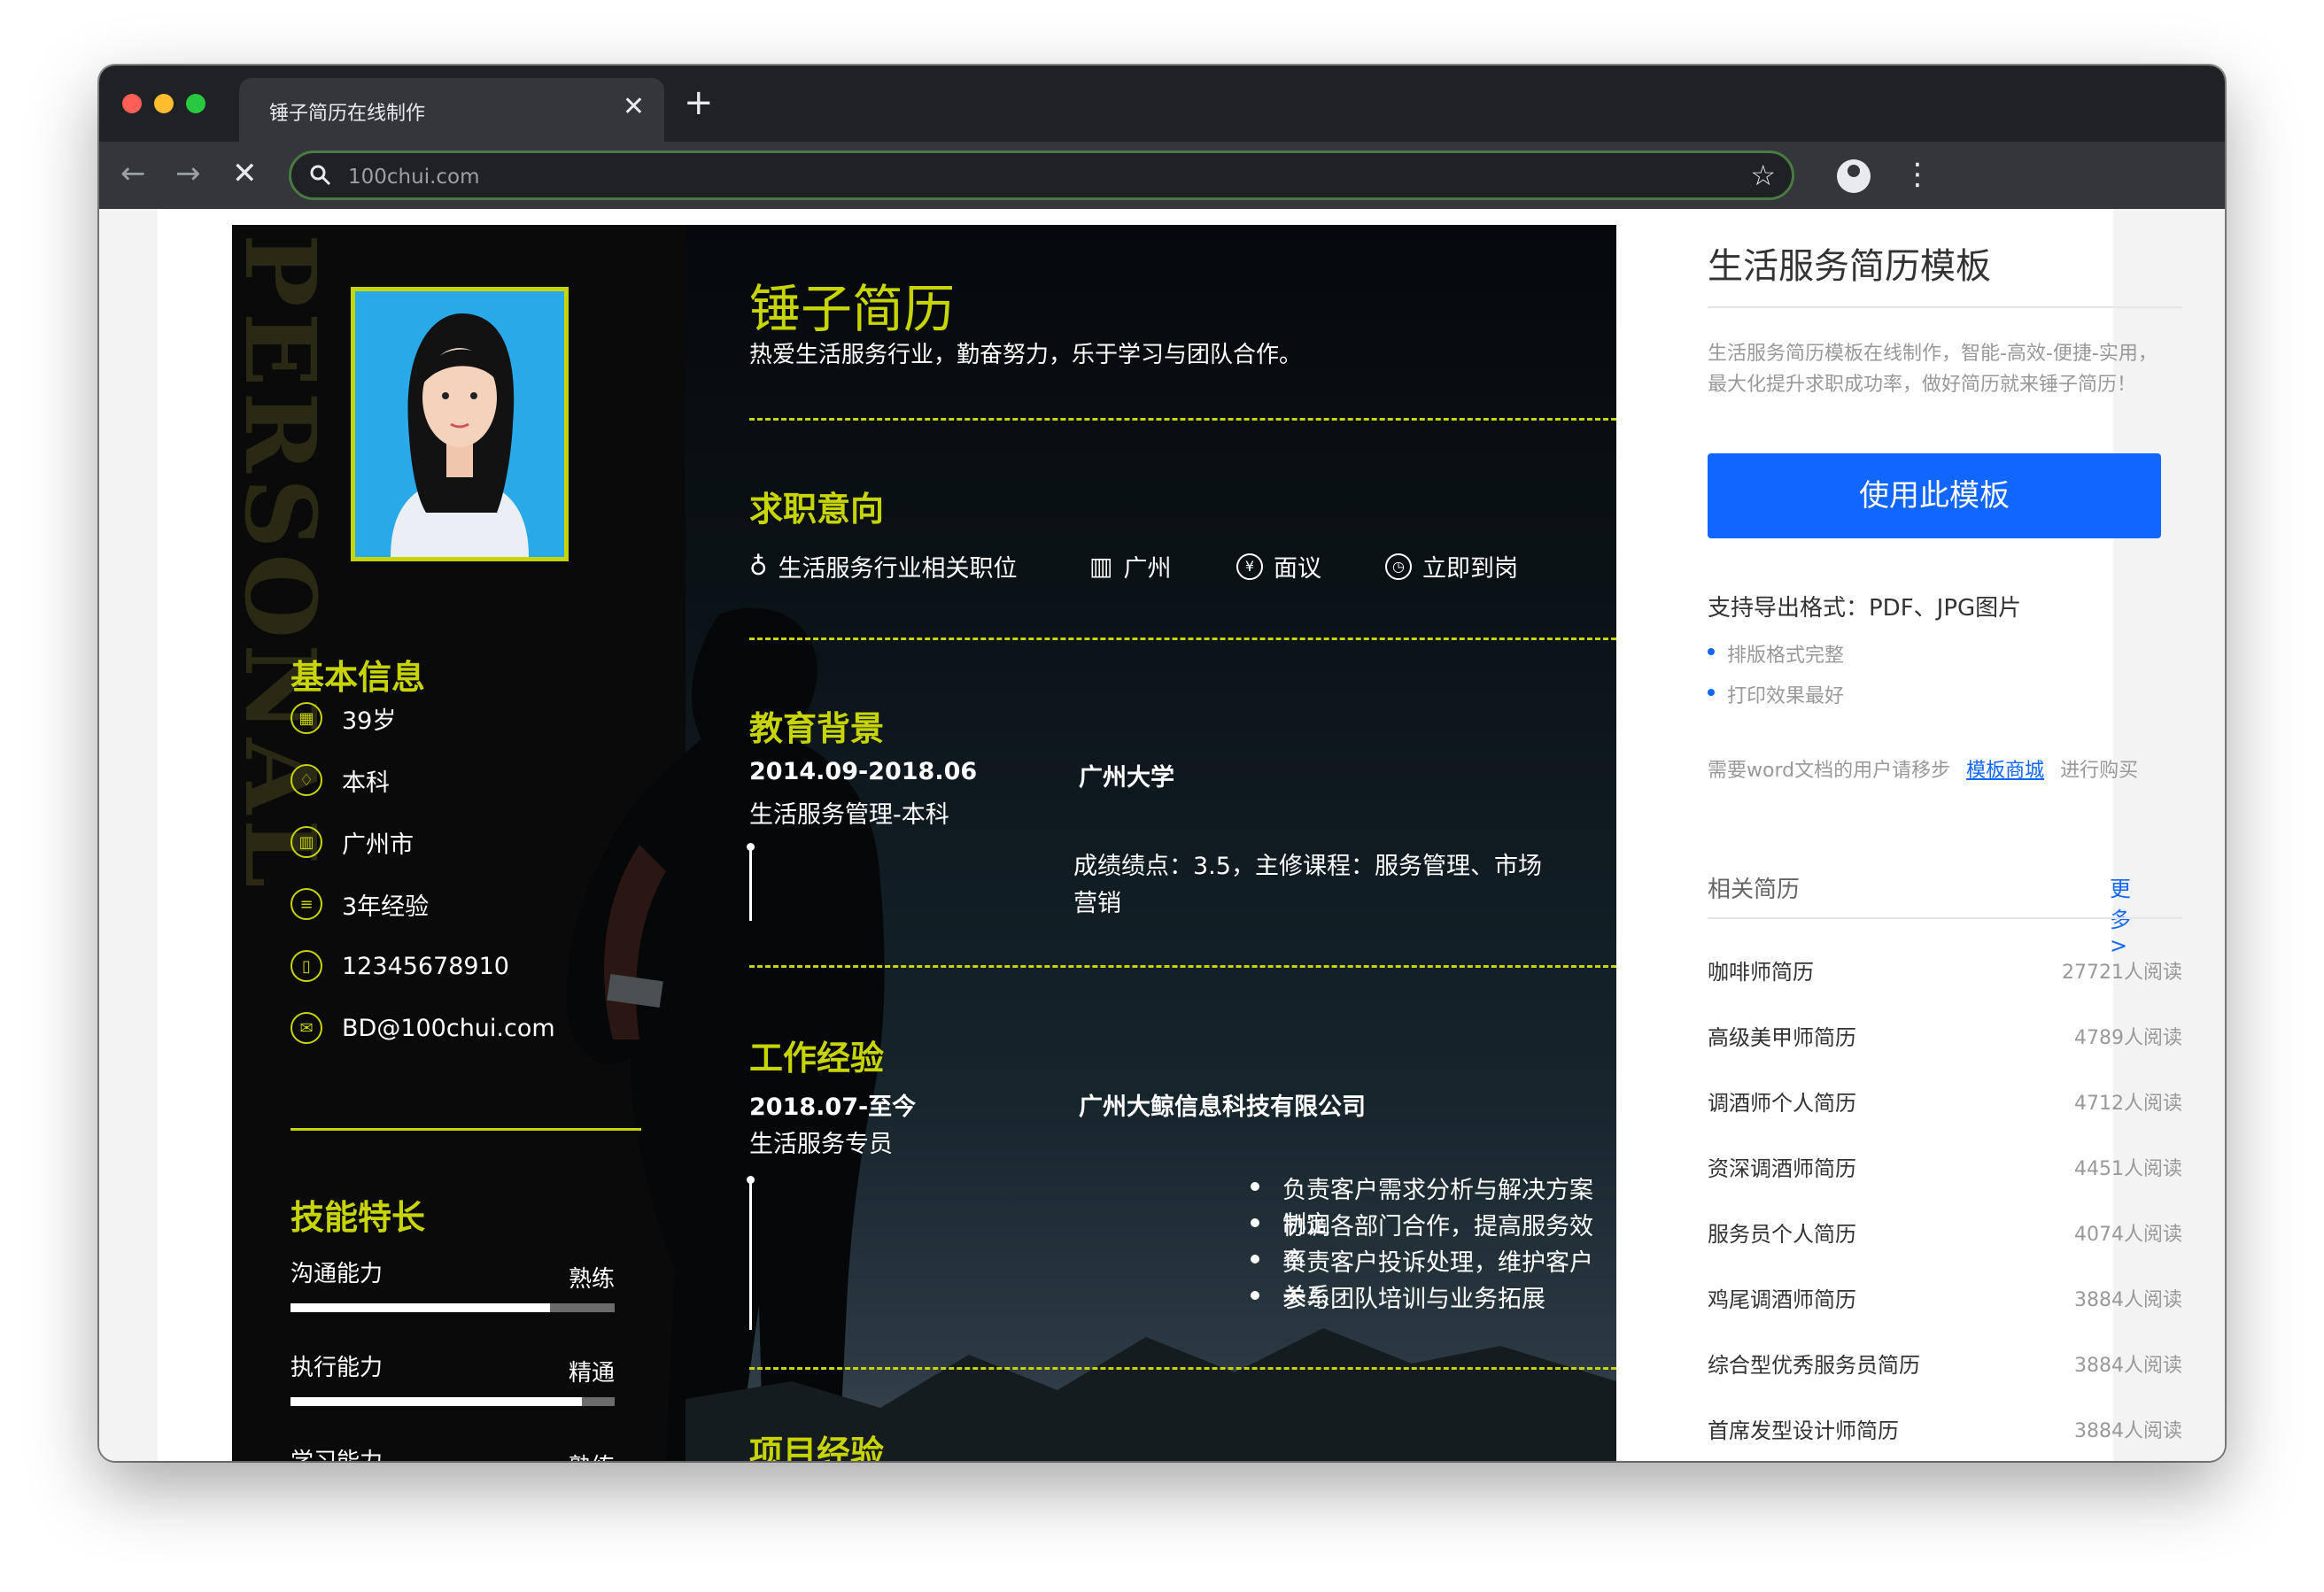  What do you see at coordinates (366, 783) in the screenshot?
I see `basic-info-text: 本科` at bounding box center [366, 783].